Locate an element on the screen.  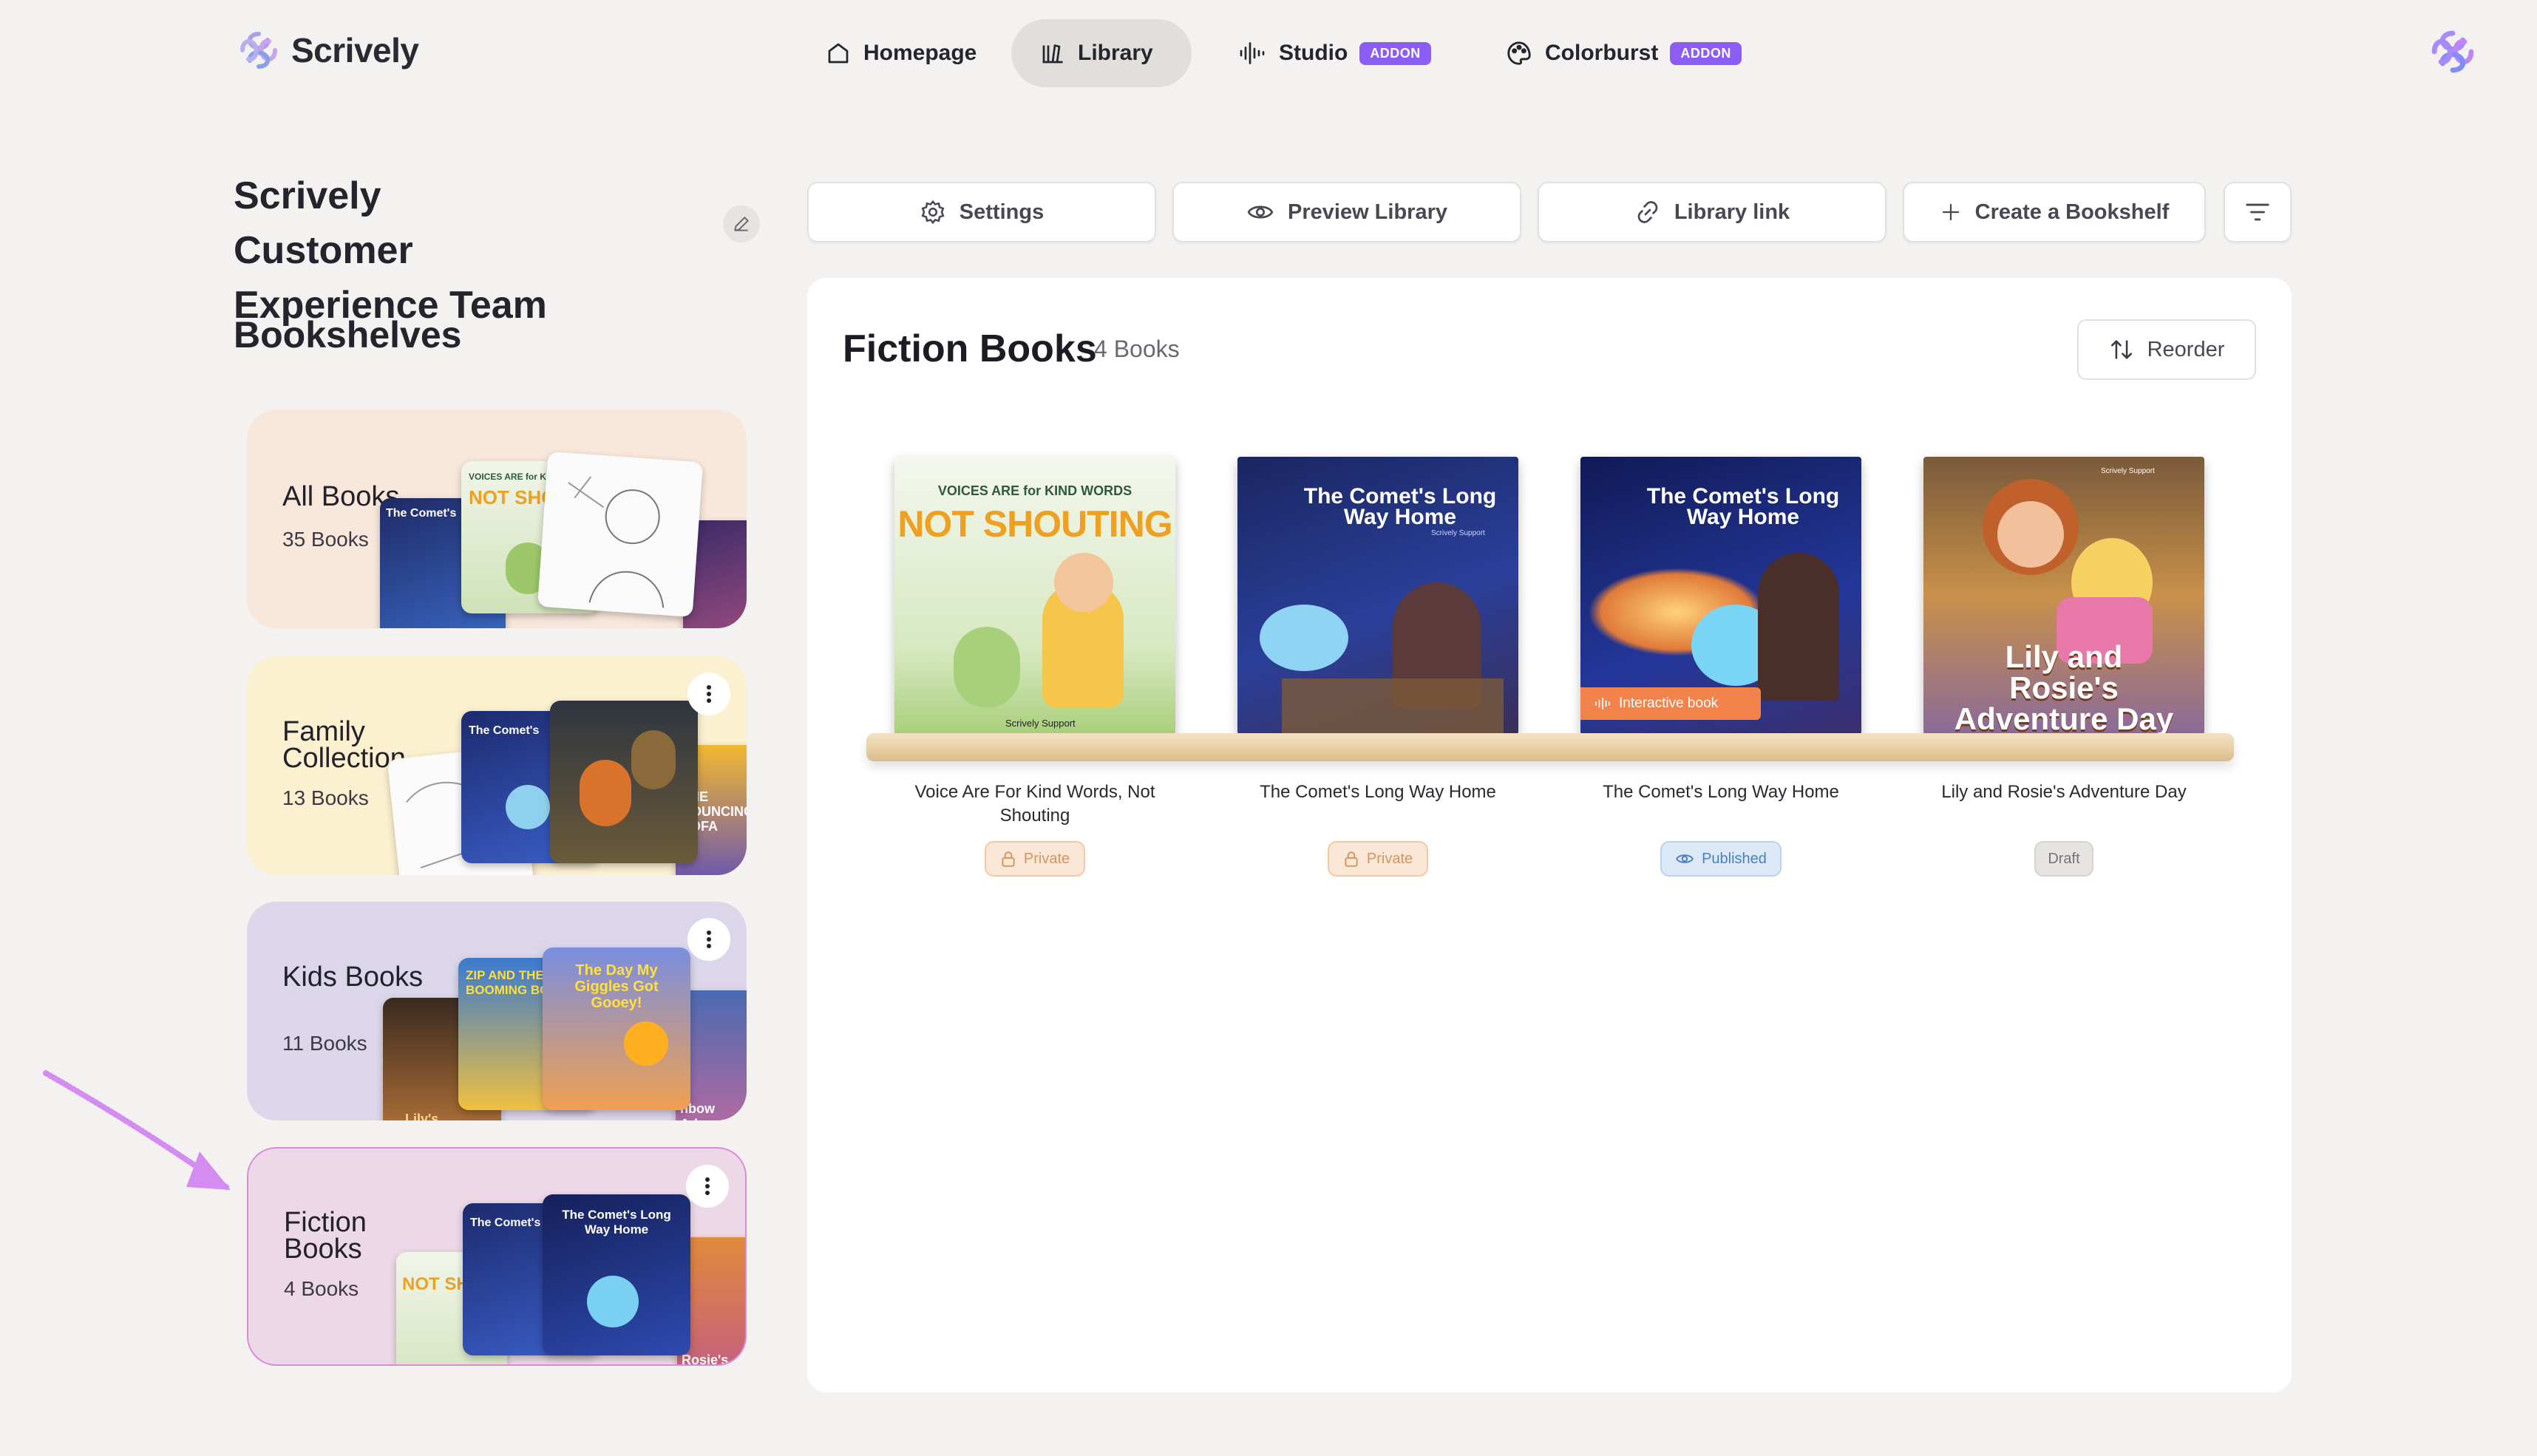
create-bookshelf-label: Create a Bookshelf is located at coordinates (2072, 212).